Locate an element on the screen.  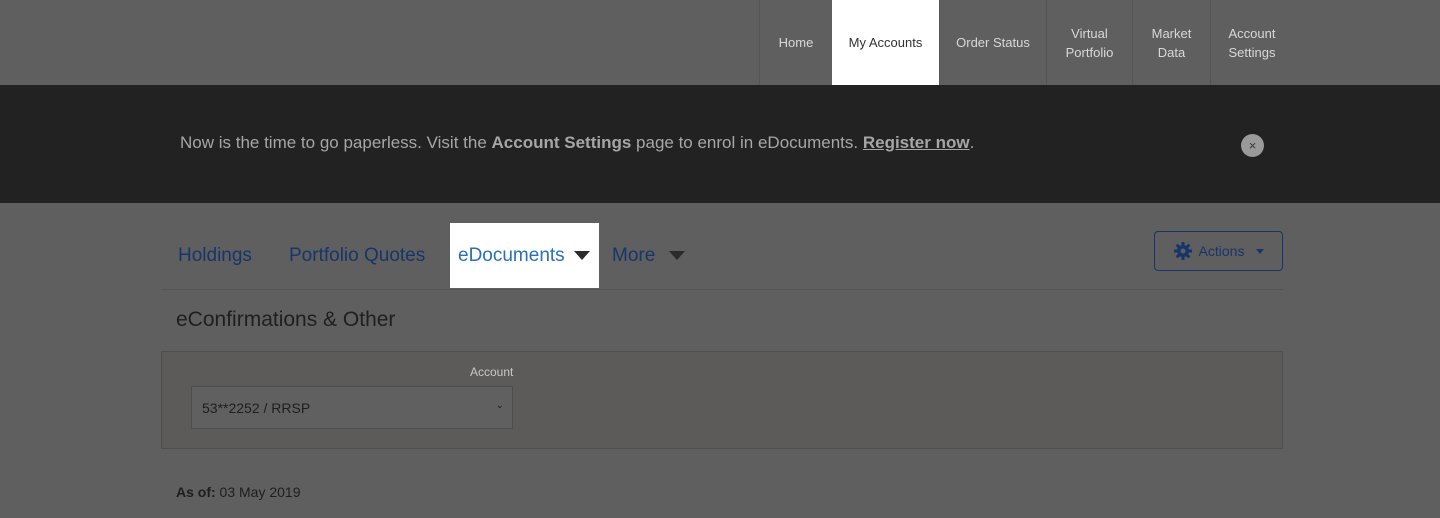
chevron-down-icon is located at coordinates (1260, 251).